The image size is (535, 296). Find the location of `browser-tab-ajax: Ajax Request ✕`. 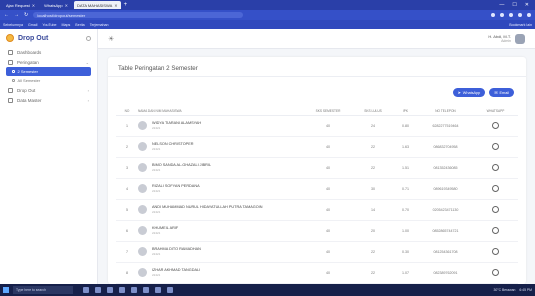

browser-tab-ajax: Ajax Request ✕ is located at coordinates (20, 5).